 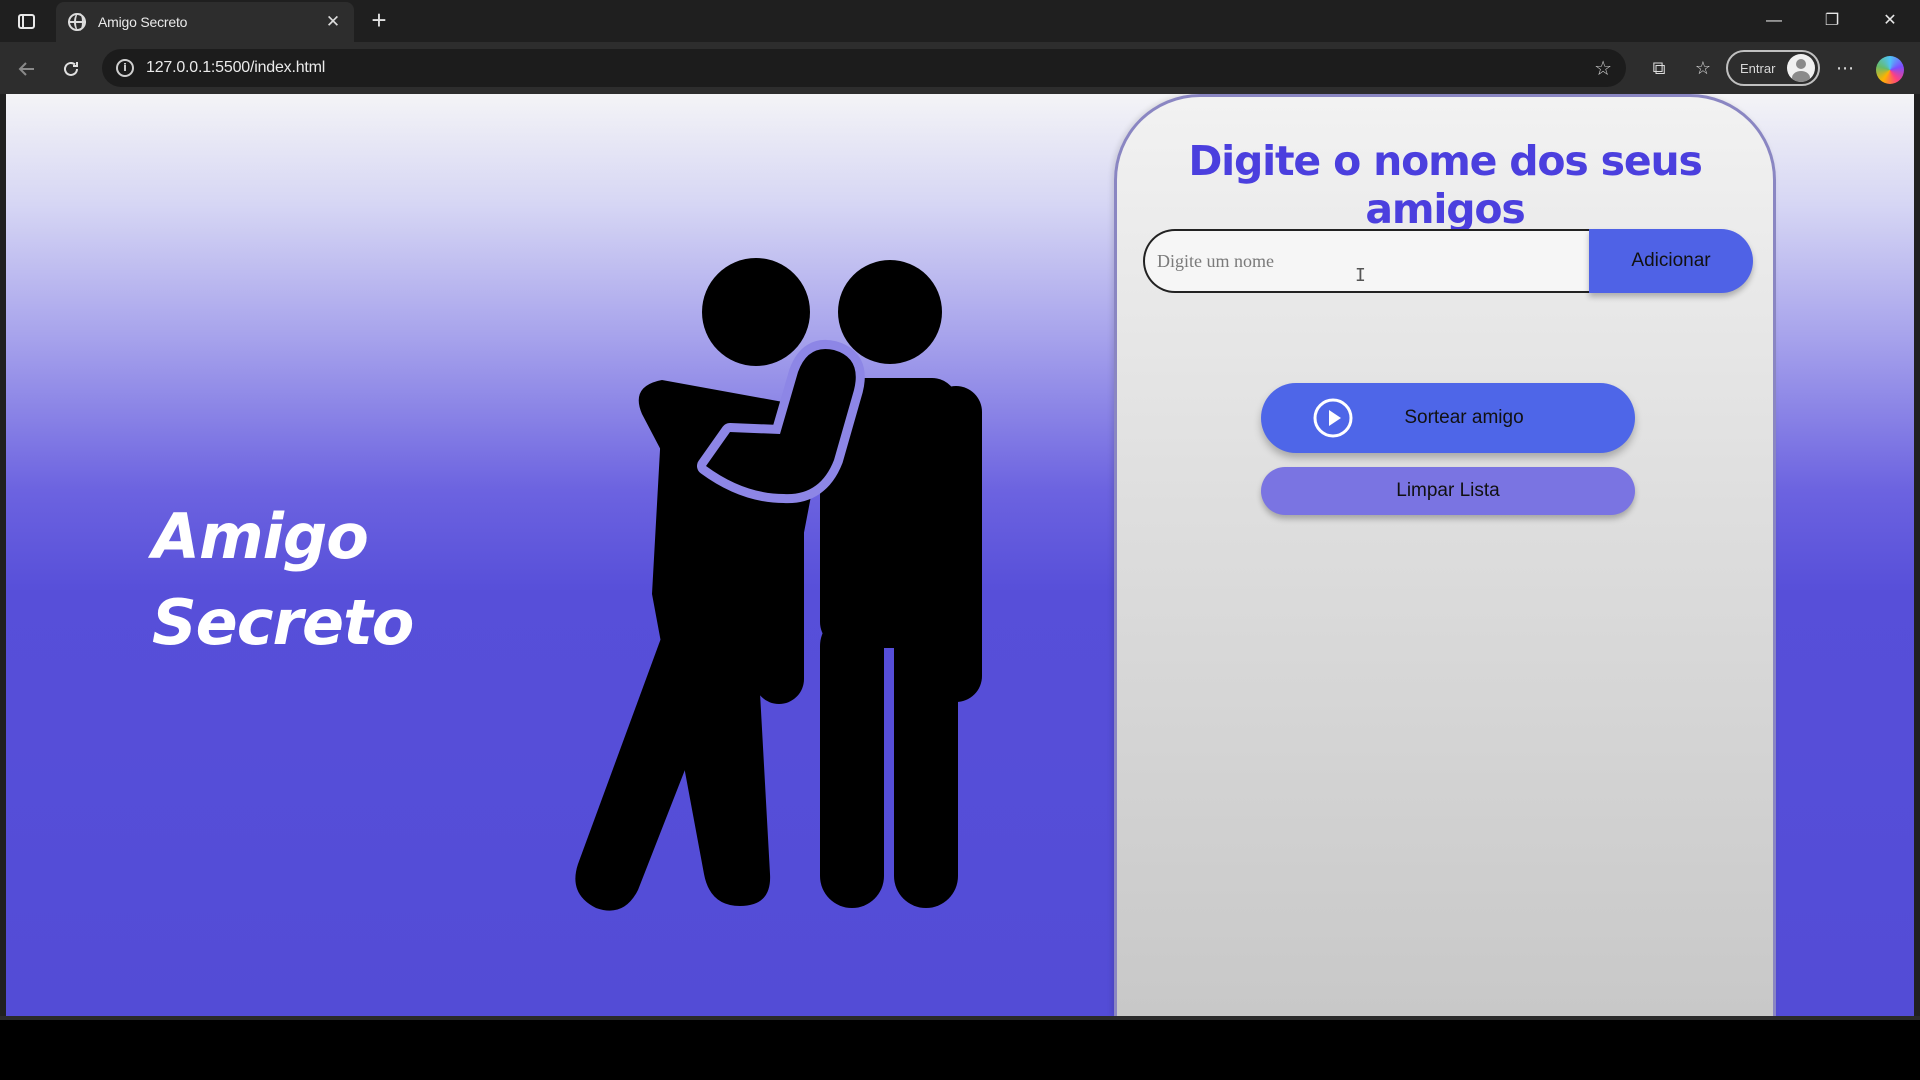 What do you see at coordinates (77, 22) in the screenshot?
I see `globe-icon` at bounding box center [77, 22].